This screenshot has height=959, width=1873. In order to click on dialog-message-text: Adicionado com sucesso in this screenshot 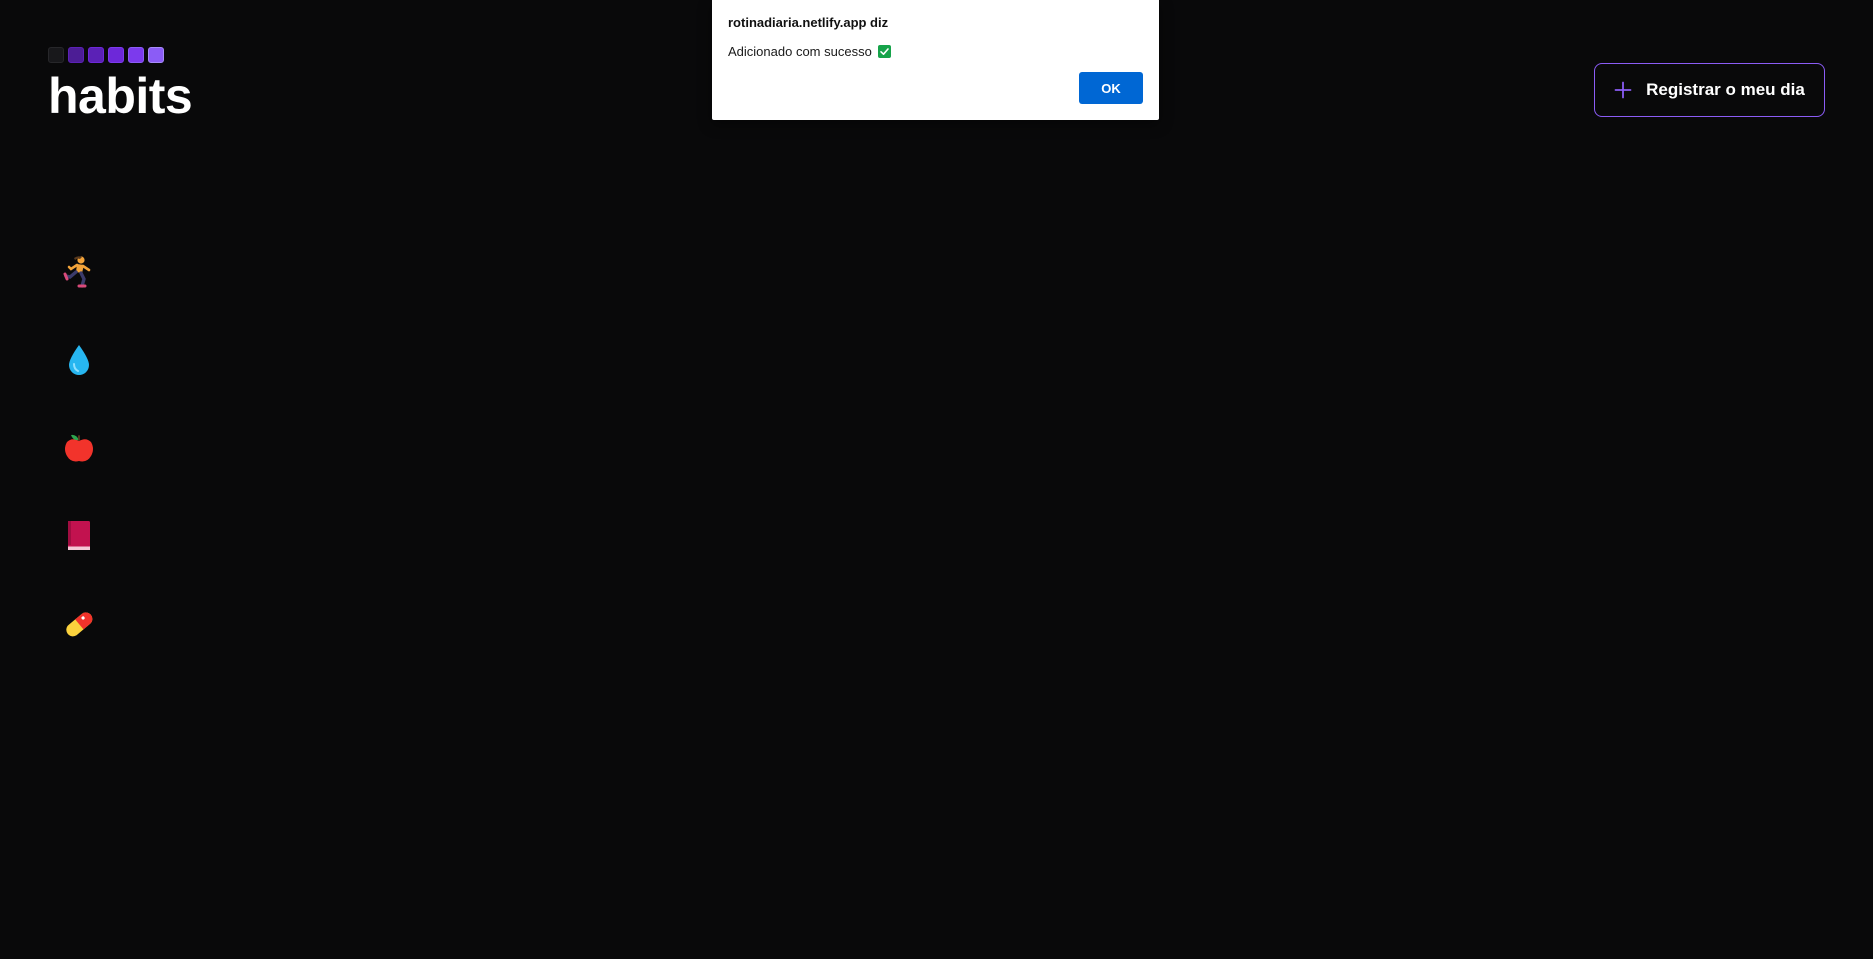, I will do `click(800, 51)`.